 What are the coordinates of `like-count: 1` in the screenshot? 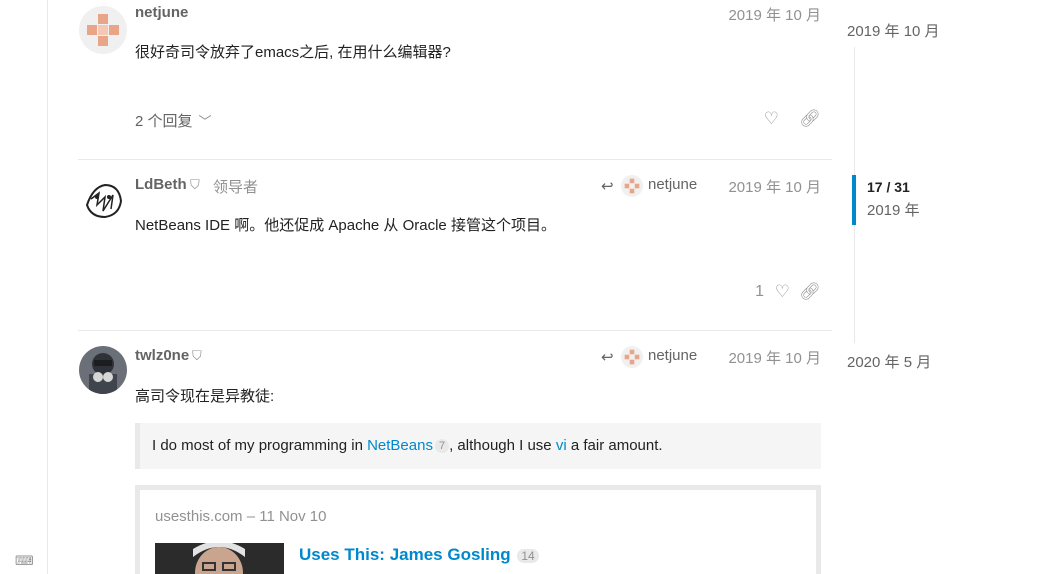 It's located at (759, 292).